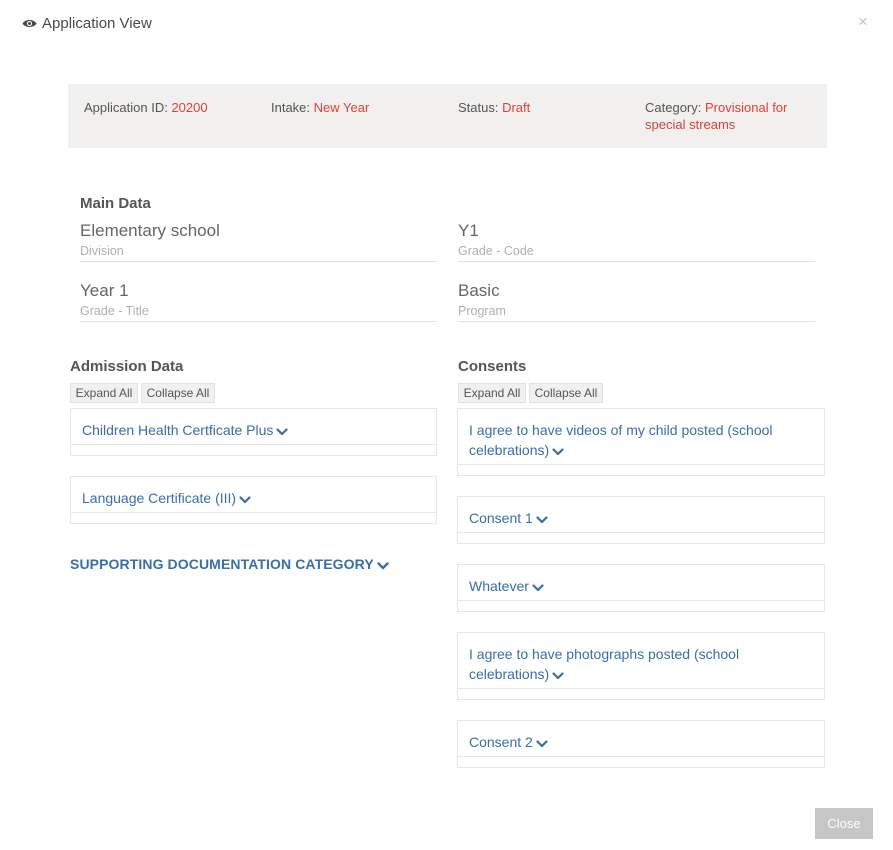 The height and width of the screenshot is (850, 893). I want to click on consents-collapse-all-button: Collapse All, so click(566, 393).